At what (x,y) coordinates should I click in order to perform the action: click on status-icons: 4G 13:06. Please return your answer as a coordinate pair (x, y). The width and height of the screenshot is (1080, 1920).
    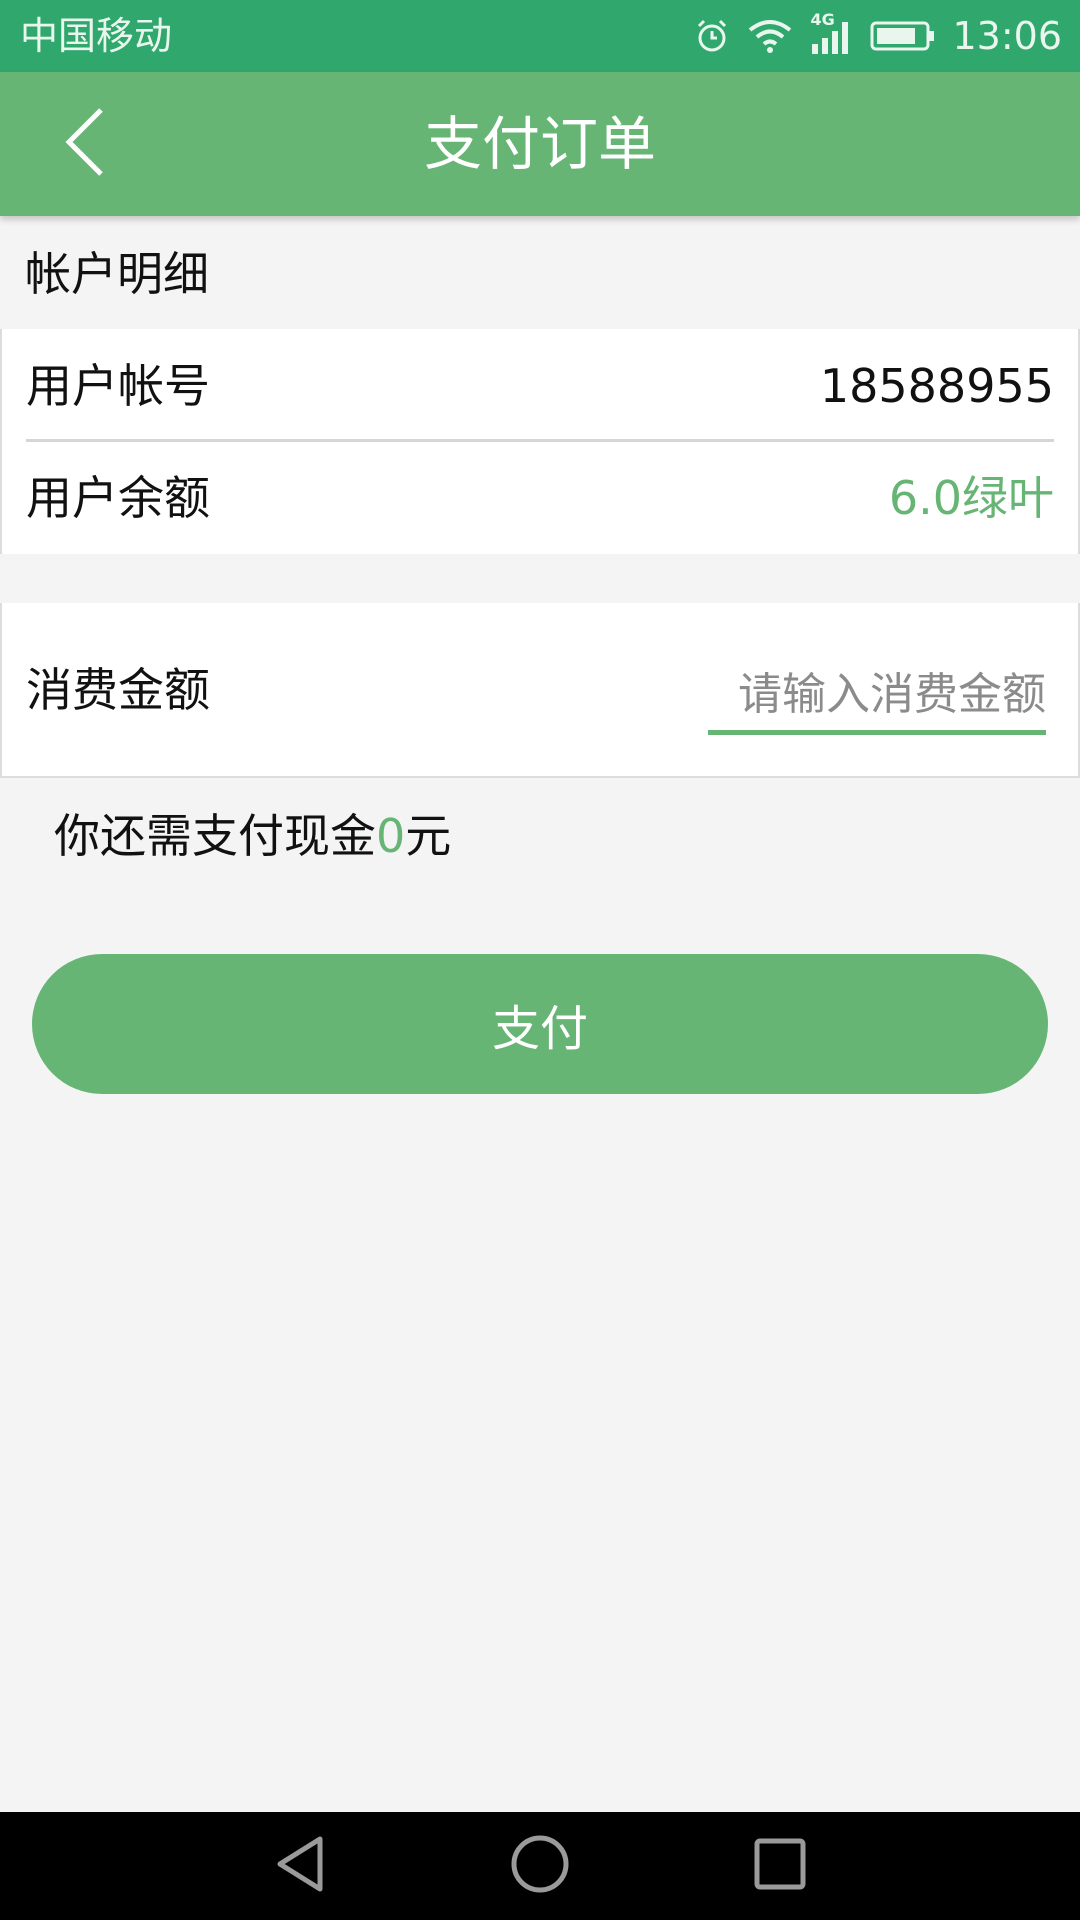
    Looking at the image, I should click on (878, 34).